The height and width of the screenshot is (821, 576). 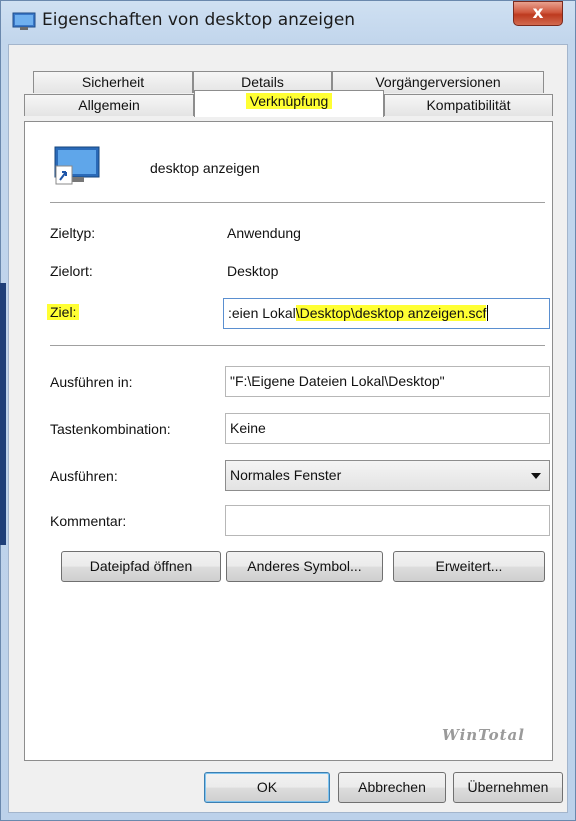 I want to click on ausfuehren-in-input: "F:\Eigene Dateien Lokal\Desktop", so click(x=387, y=381).